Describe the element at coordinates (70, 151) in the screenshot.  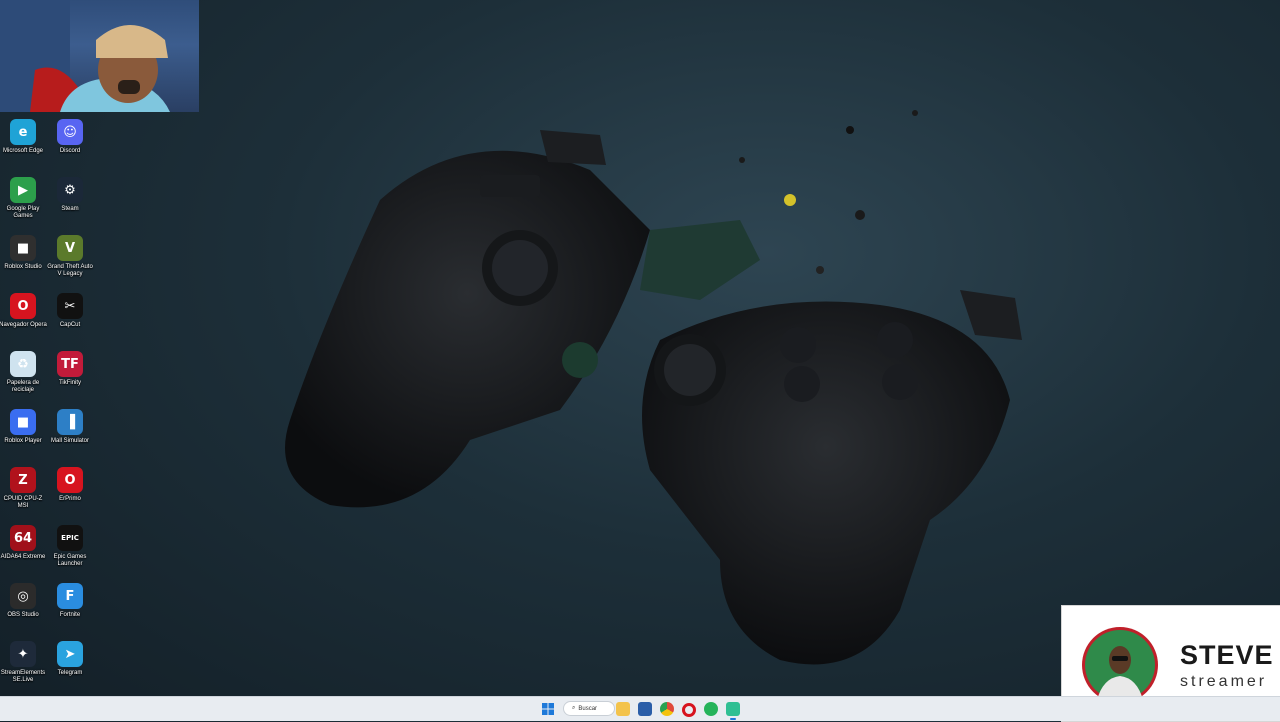
I see `desktop-icon-label: Discord` at that location.